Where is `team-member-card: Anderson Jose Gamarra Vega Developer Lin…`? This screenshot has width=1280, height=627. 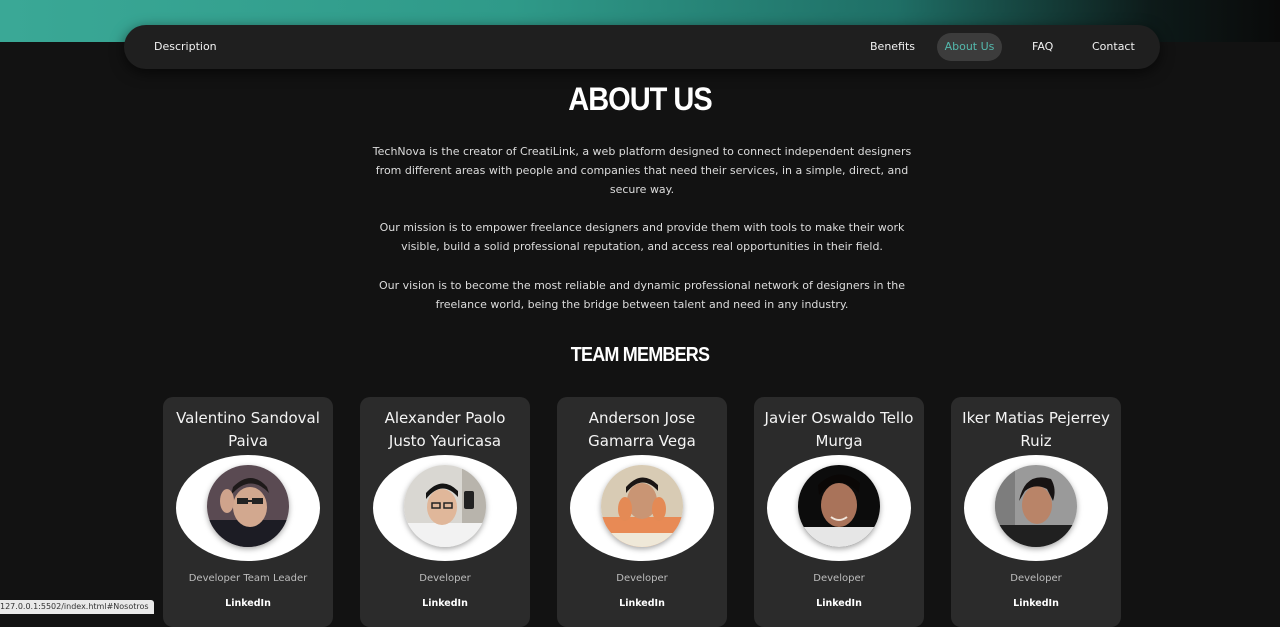 team-member-card: Anderson Jose Gamarra Vega Developer Lin… is located at coordinates (642, 512).